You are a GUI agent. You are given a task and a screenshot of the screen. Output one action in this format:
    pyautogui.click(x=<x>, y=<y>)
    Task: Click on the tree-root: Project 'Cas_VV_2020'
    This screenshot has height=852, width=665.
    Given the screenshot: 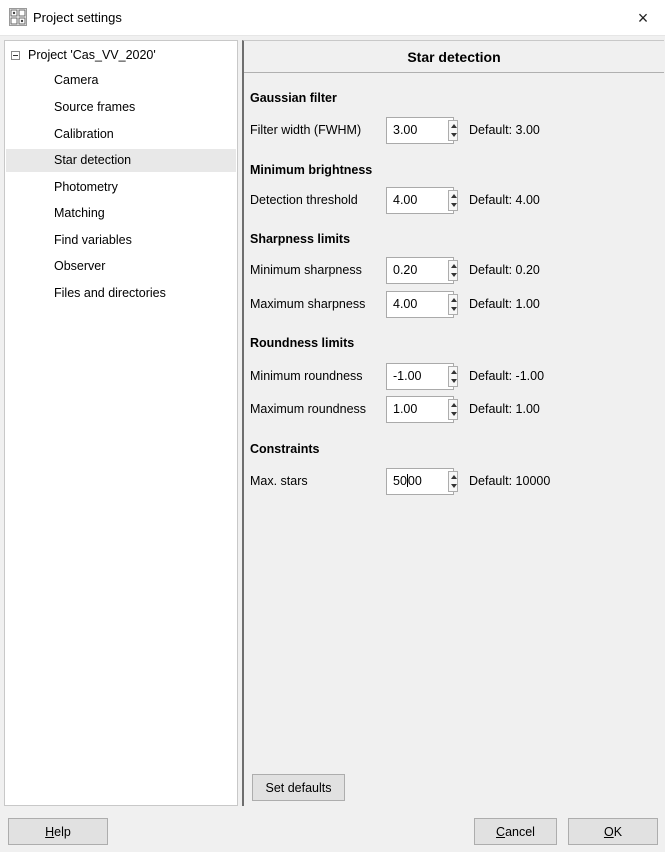 What is the action you would take?
    pyautogui.click(x=83, y=55)
    